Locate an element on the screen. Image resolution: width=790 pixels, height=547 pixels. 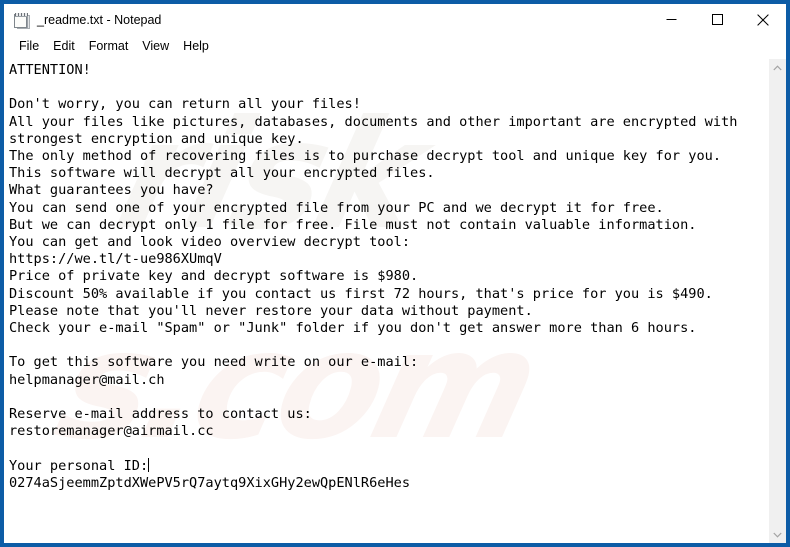
title-bar-left: _readme.txt - Notepad is located at coordinates (326, 20).